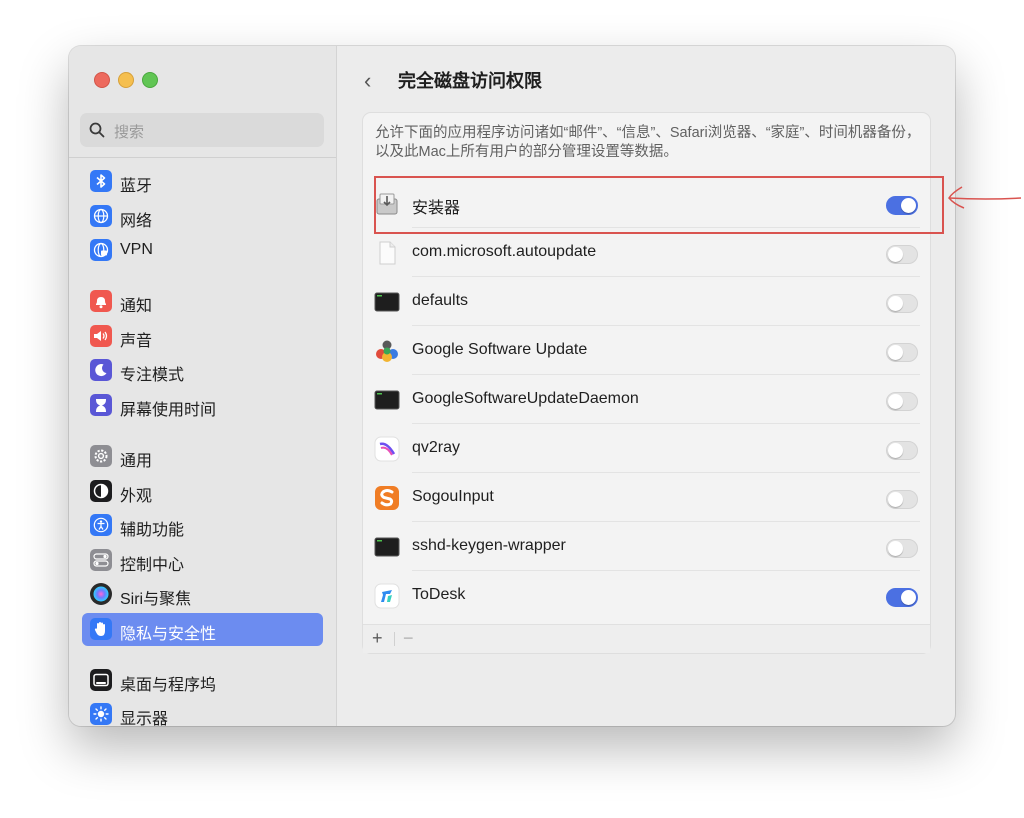  Describe the element at coordinates (202, 370) in the screenshot. I see `sidebar-item-focus: 专注模式` at that location.